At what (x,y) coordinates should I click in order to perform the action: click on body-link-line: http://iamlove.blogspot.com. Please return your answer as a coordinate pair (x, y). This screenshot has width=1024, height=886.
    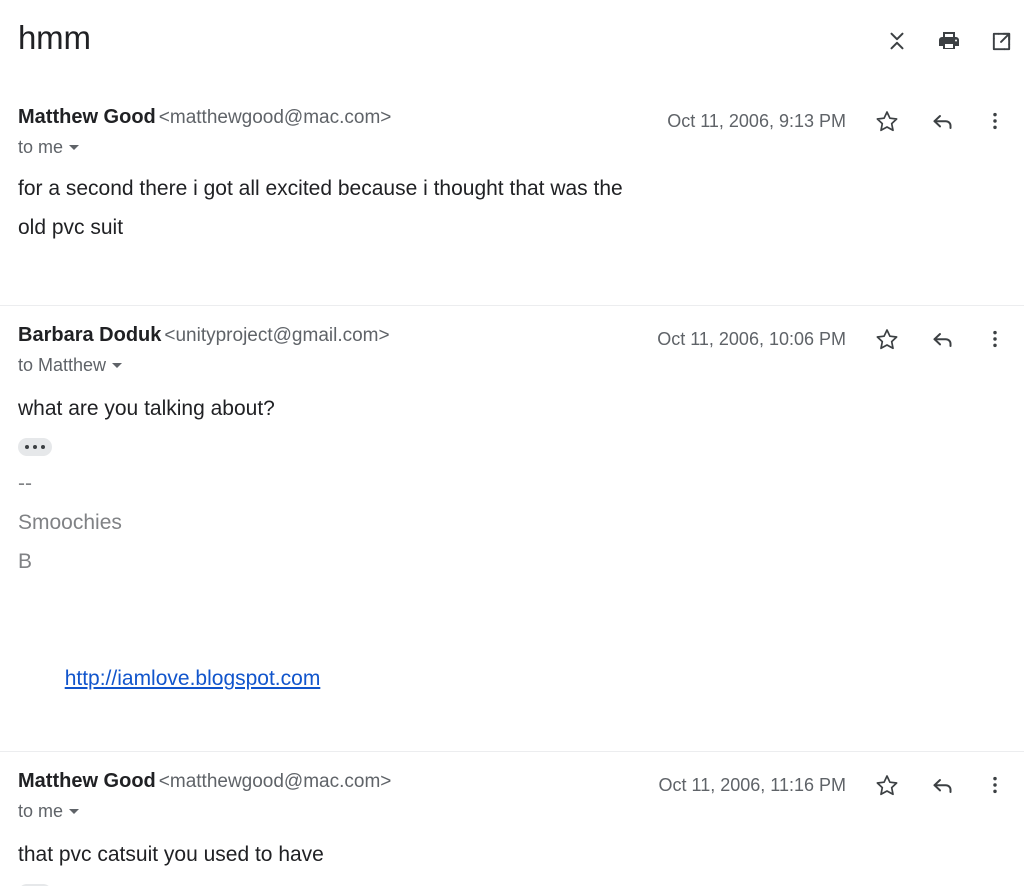
    Looking at the image, I should click on (512, 678).